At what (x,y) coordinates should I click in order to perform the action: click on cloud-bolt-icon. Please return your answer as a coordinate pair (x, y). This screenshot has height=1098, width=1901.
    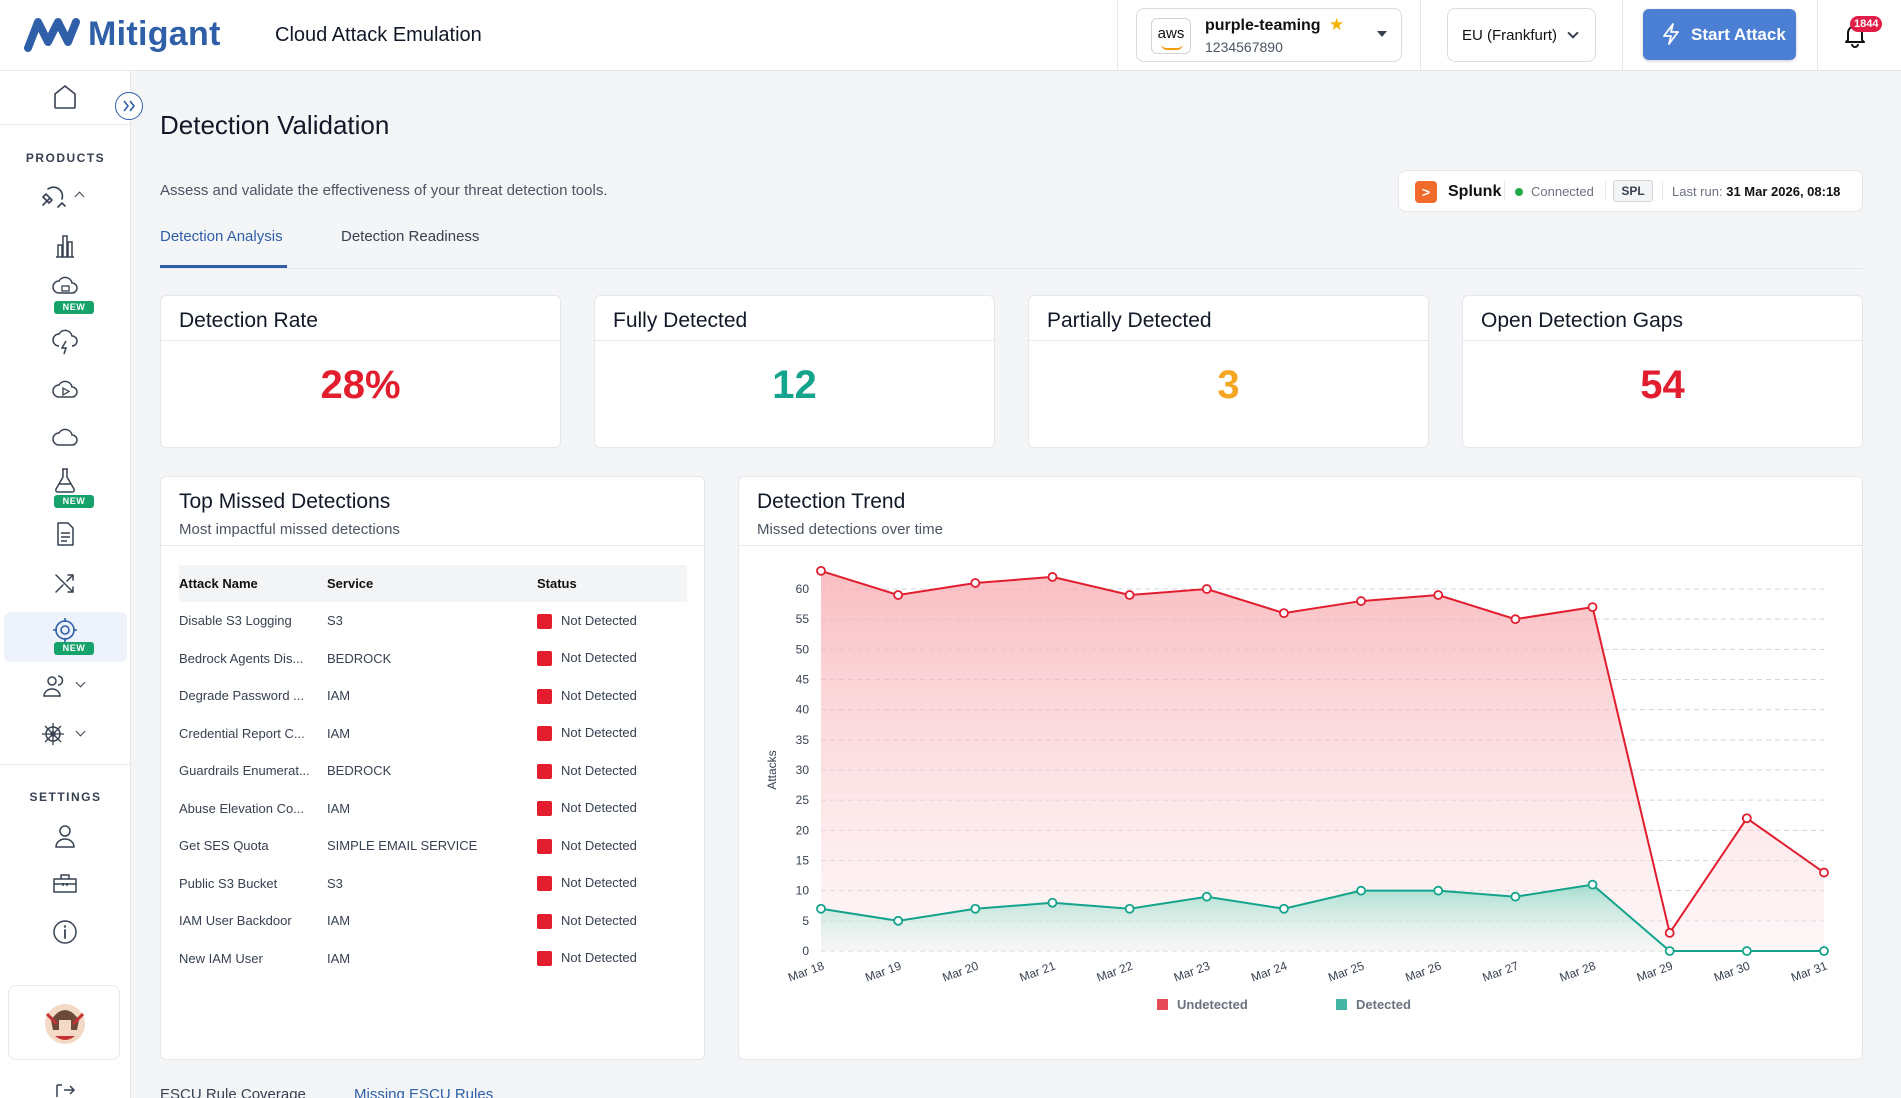
    Looking at the image, I should click on (65, 342).